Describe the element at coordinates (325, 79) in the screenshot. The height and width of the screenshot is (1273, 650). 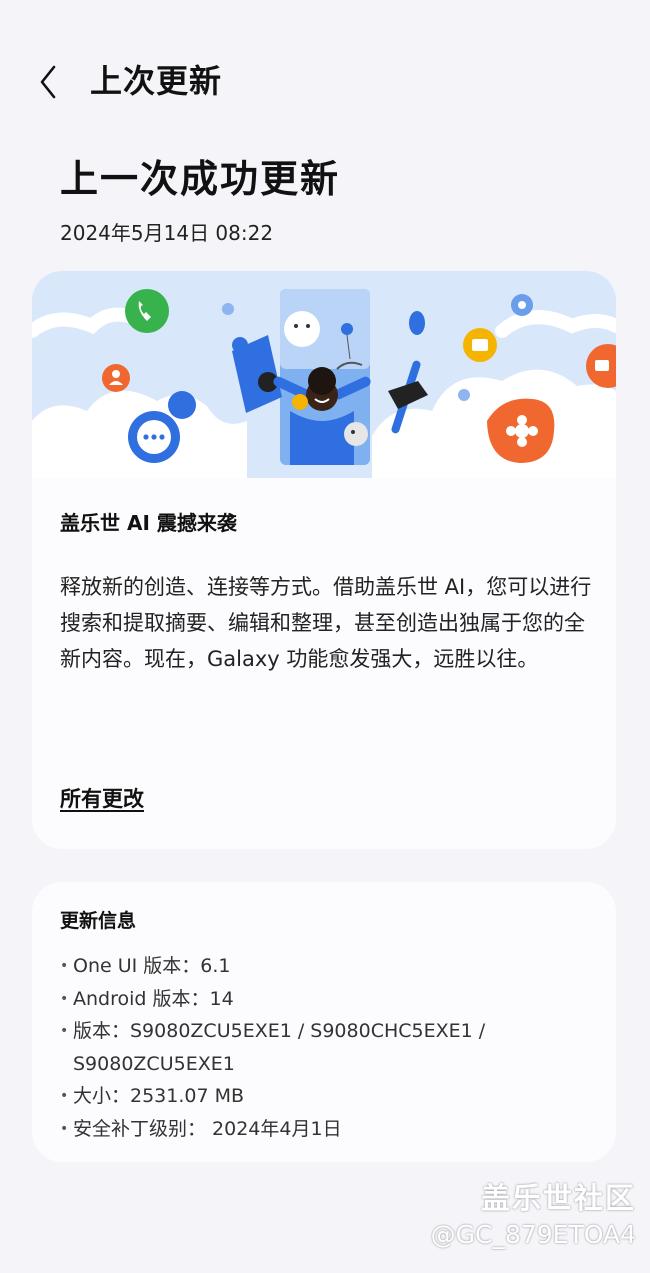
I see `app-header: 上次更新` at that location.